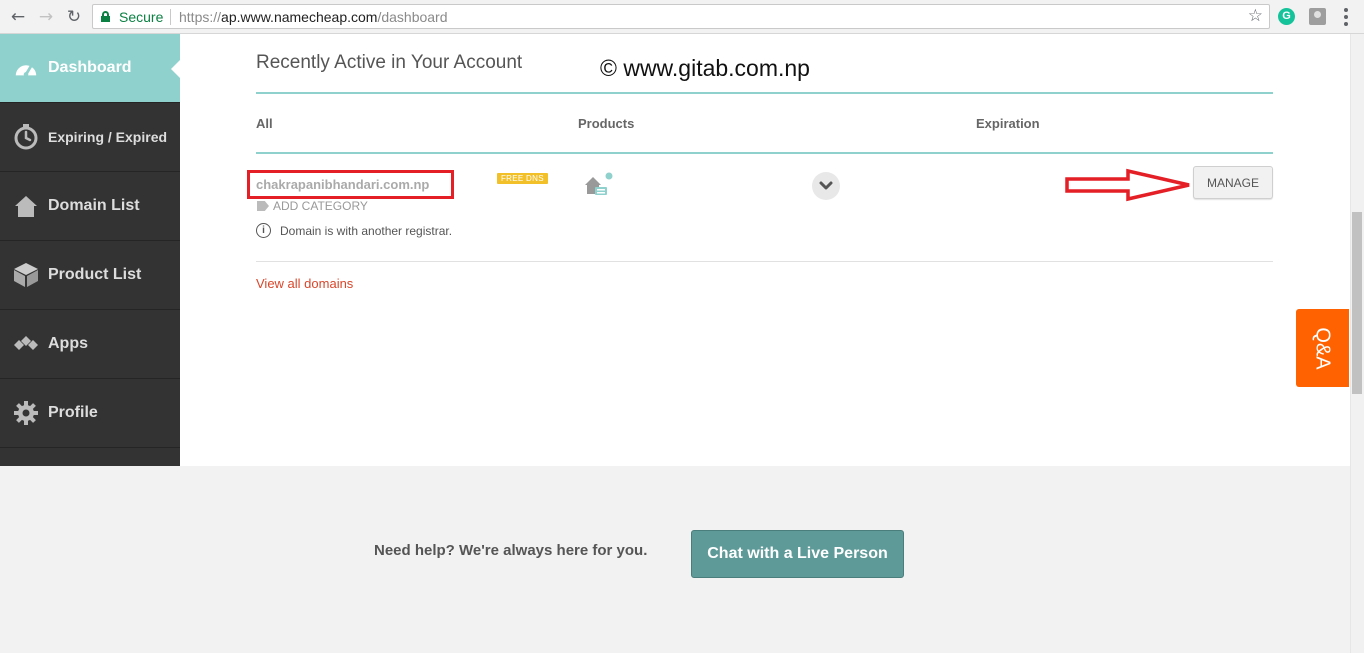 This screenshot has width=1364, height=653. What do you see at coordinates (389, 62) in the screenshot?
I see `section-title: Recently Active in Your Account` at bounding box center [389, 62].